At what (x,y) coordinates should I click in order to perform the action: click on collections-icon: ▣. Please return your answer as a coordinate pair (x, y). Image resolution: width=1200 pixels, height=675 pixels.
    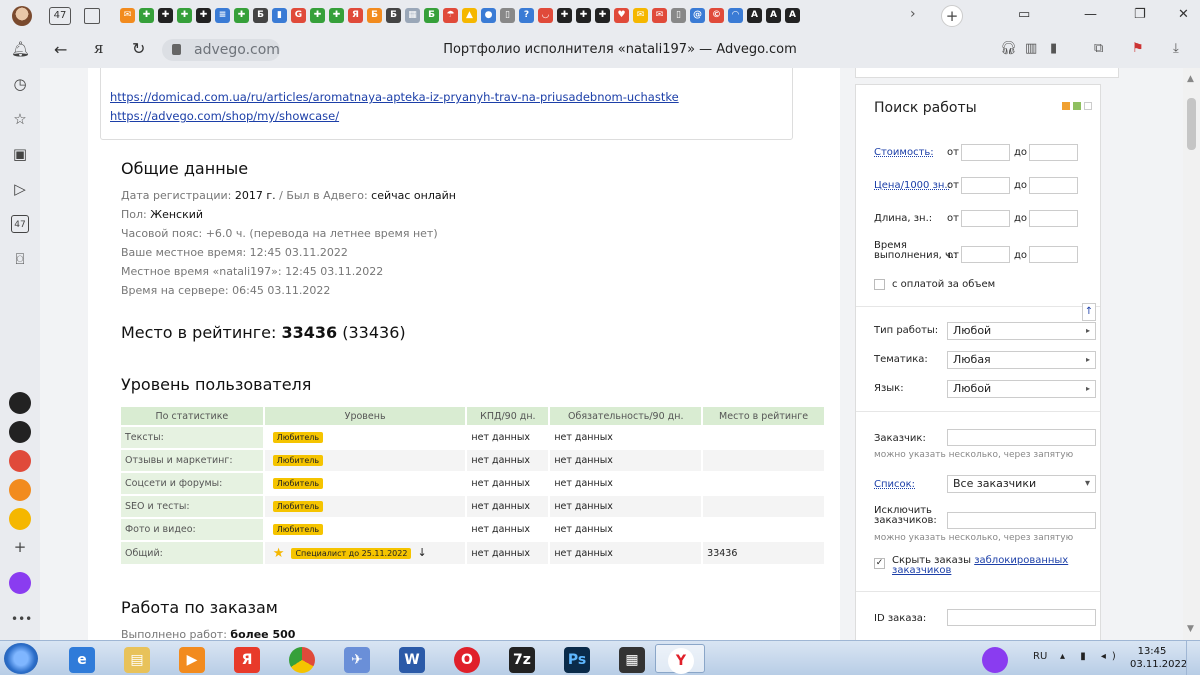
    Looking at the image, I should click on (20, 154).